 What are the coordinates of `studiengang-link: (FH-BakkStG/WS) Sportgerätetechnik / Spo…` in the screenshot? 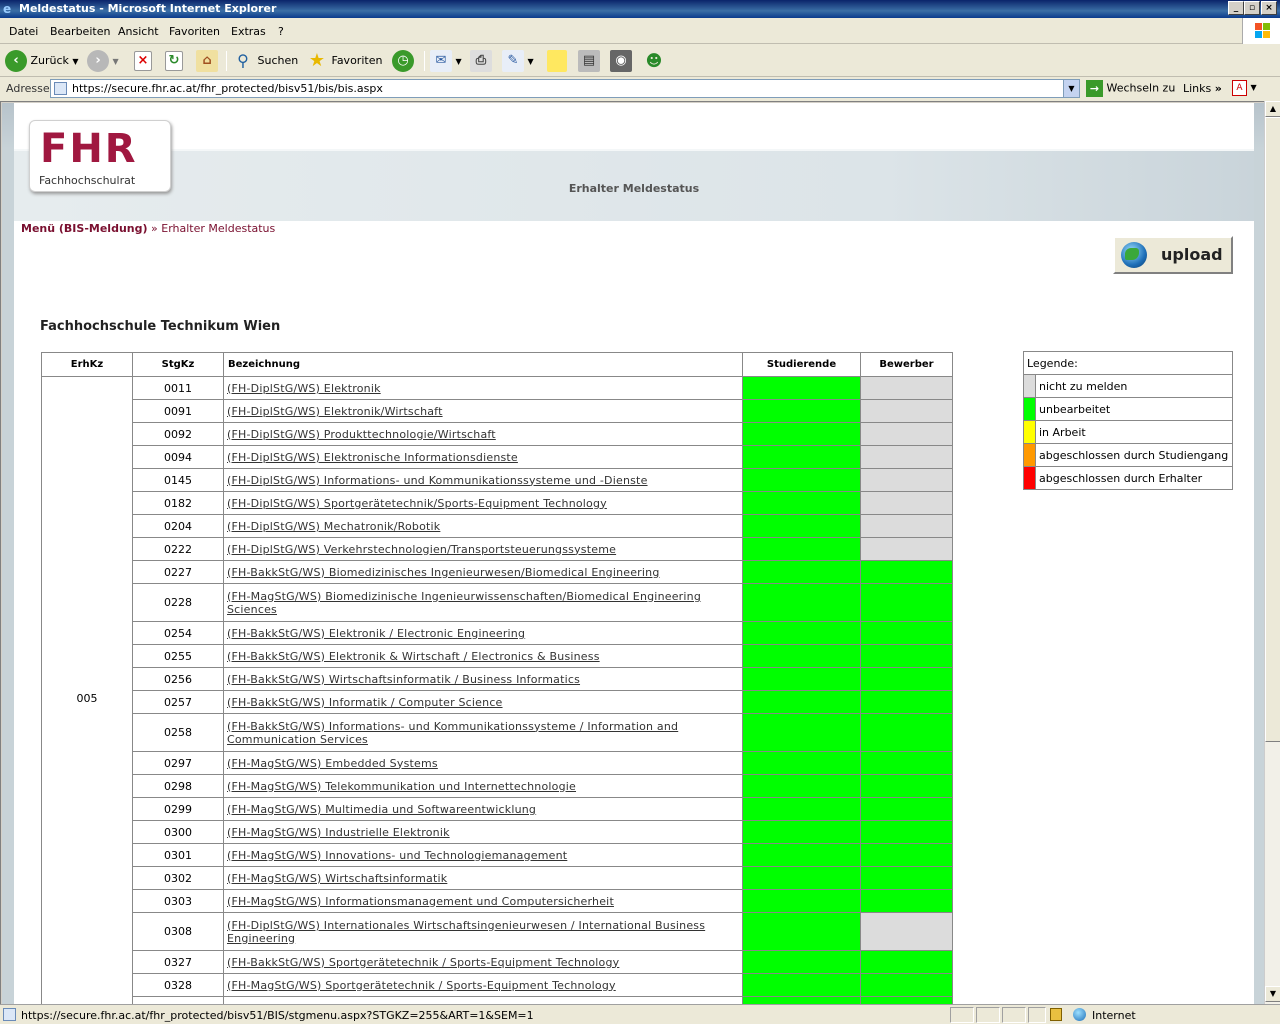 It's located at (423, 962).